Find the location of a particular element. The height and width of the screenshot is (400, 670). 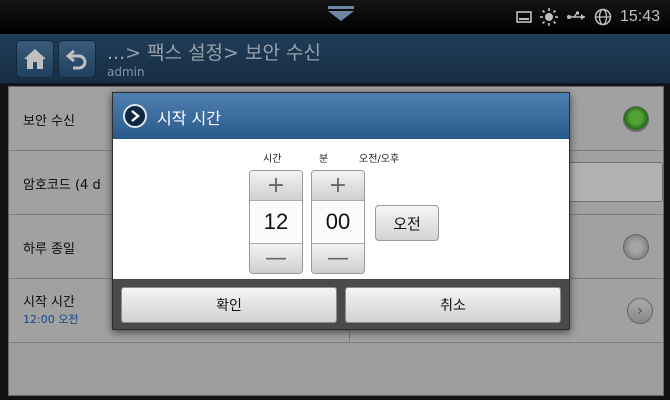

minute-stepper: + 00 — is located at coordinates (338, 222).